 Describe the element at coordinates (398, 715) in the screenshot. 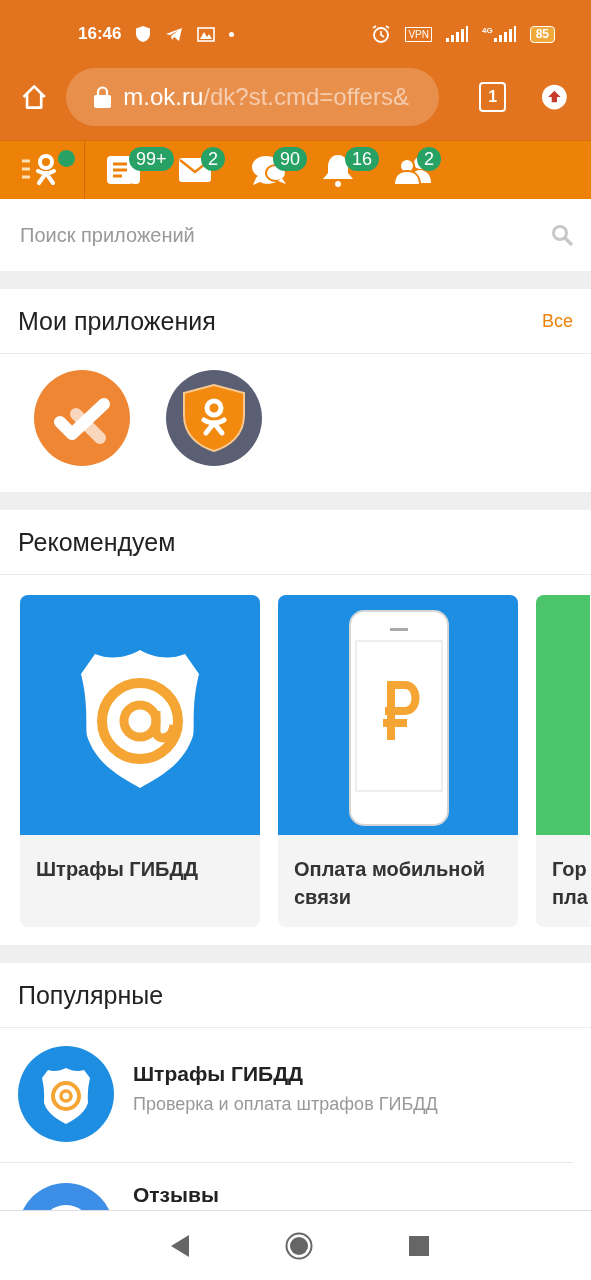

I see `phone-ruble-icon` at that location.